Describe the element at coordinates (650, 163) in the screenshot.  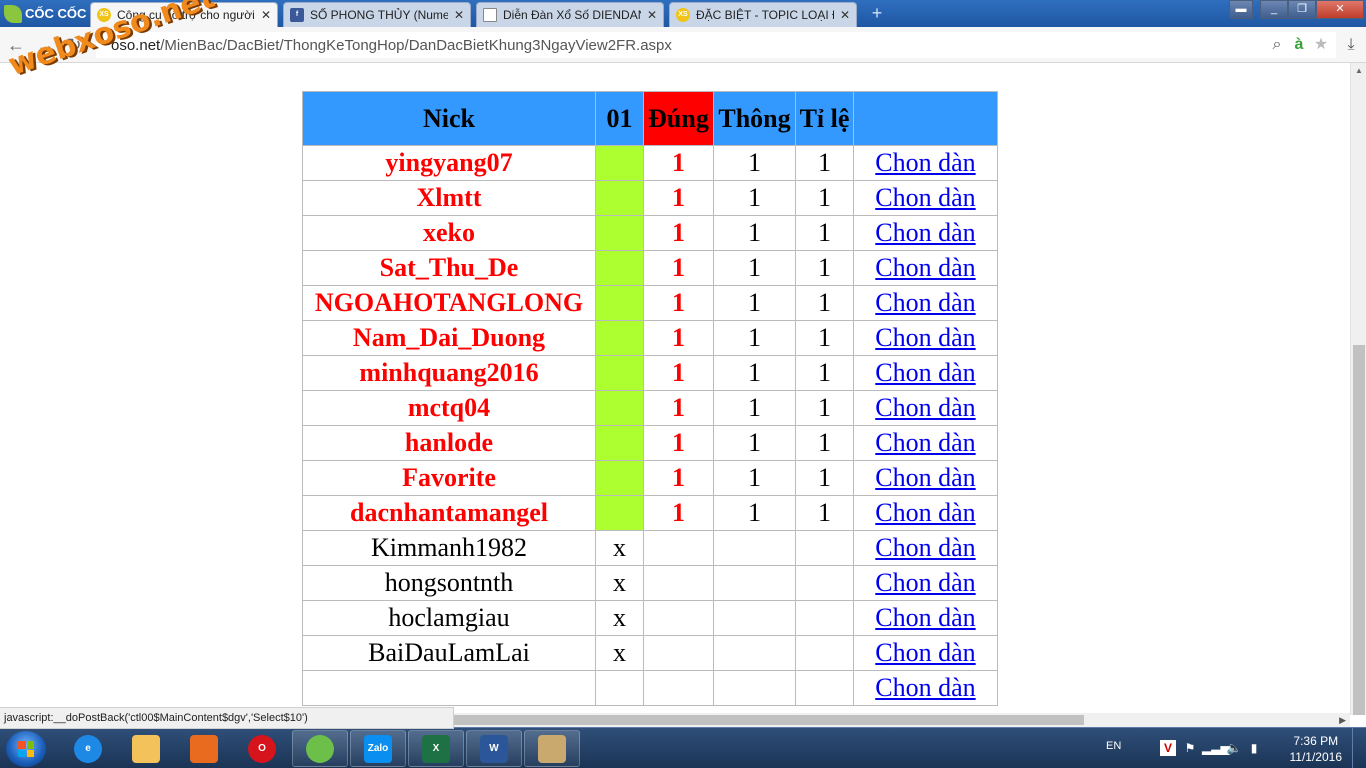
I see `table-row: yingyang07 1 1 1 Chon dàn` at that location.